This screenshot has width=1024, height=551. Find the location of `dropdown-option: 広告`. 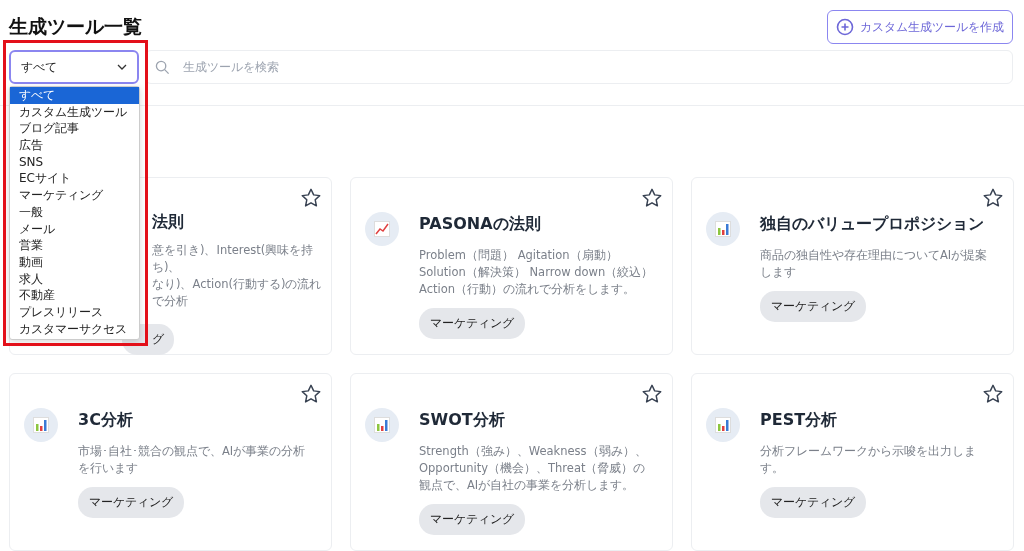

dropdown-option: 広告 is located at coordinates (74, 145).